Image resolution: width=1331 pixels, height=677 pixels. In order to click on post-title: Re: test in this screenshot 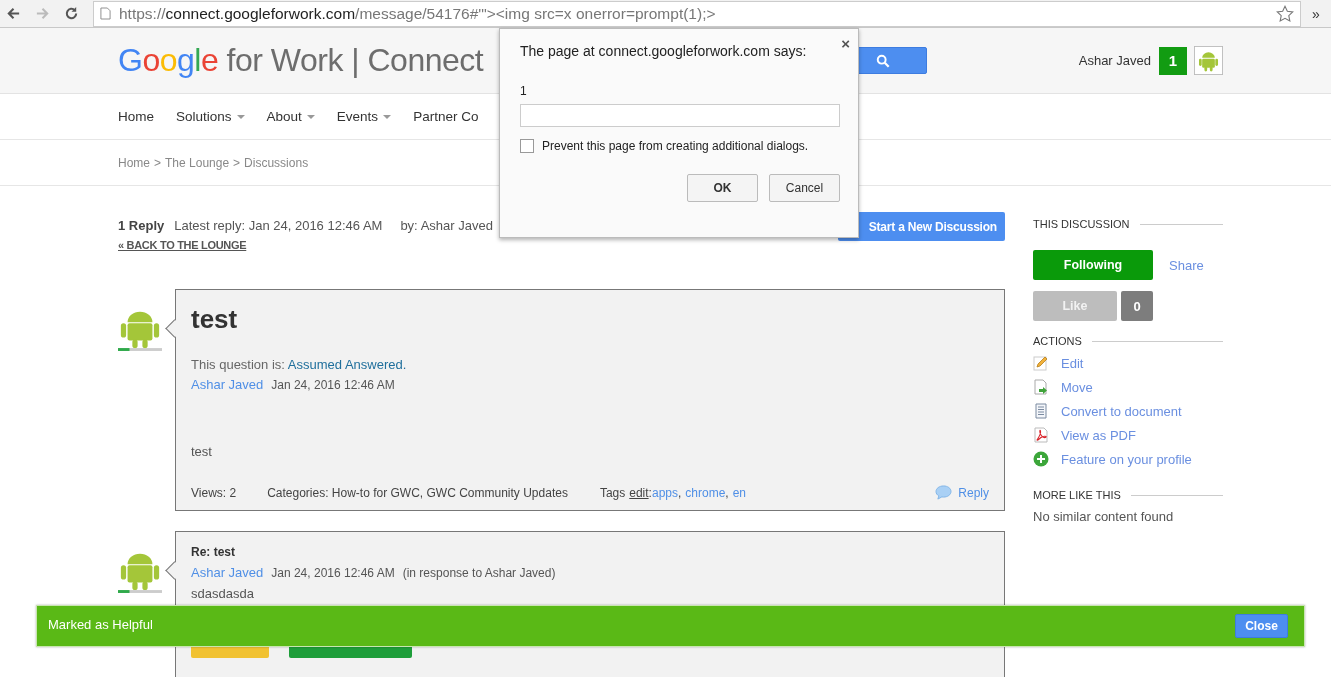, I will do `click(213, 552)`.